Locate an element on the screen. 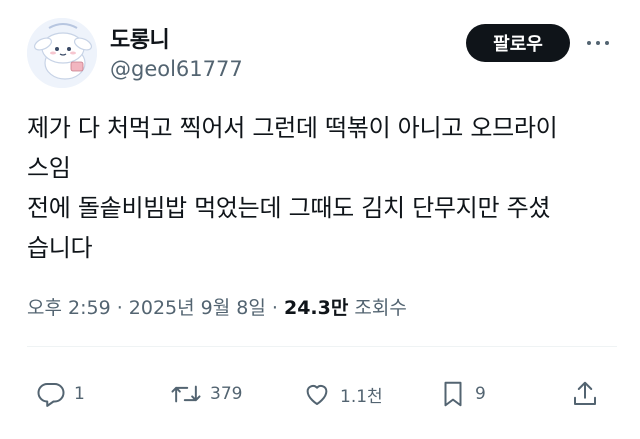  avatar-illustration-icon is located at coordinates (62, 53).